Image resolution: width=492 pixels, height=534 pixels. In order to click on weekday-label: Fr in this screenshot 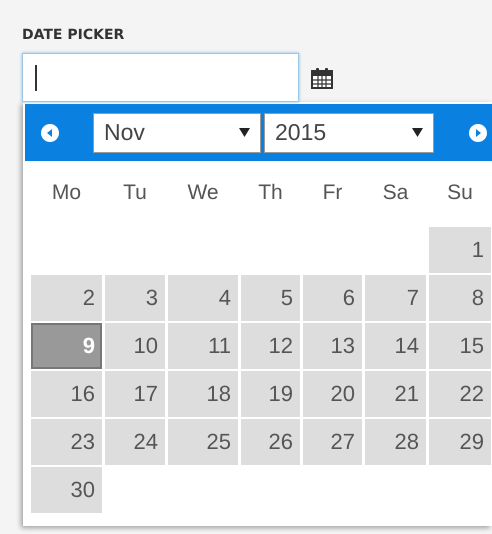, I will do `click(333, 193)`.